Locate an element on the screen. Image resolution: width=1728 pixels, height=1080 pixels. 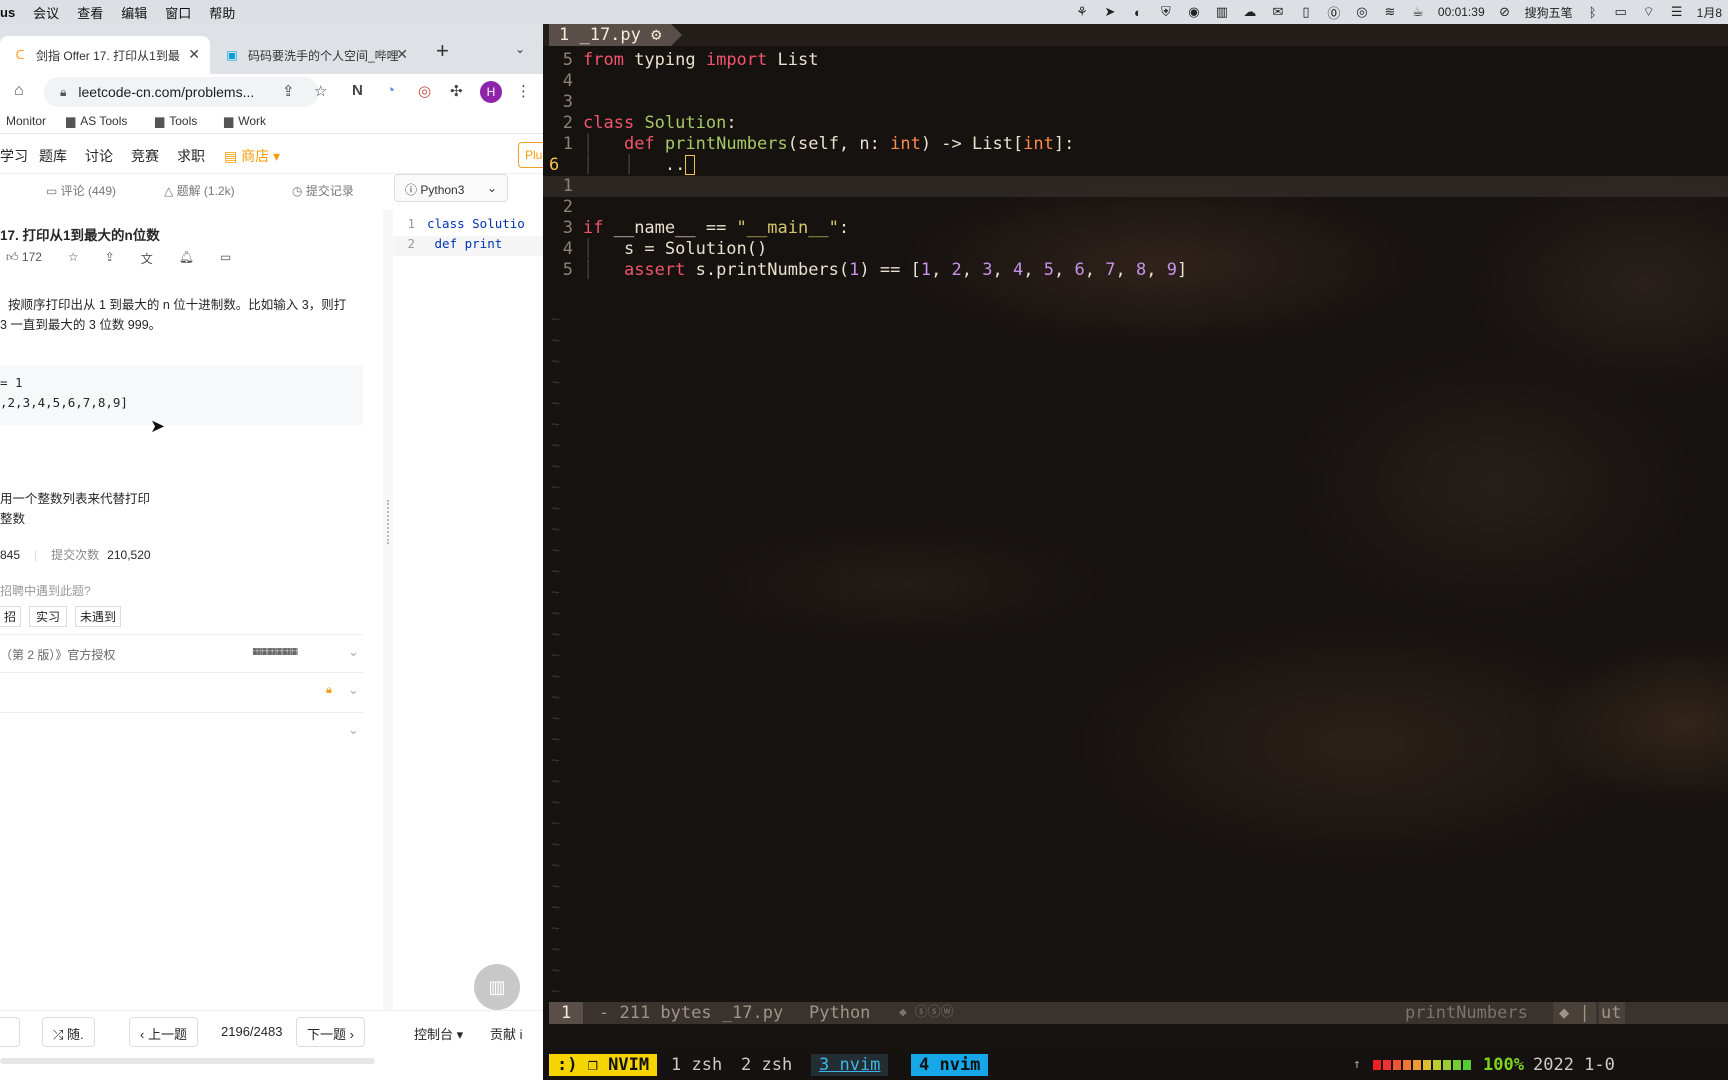
notion-icon: N is located at coordinates (357, 90).